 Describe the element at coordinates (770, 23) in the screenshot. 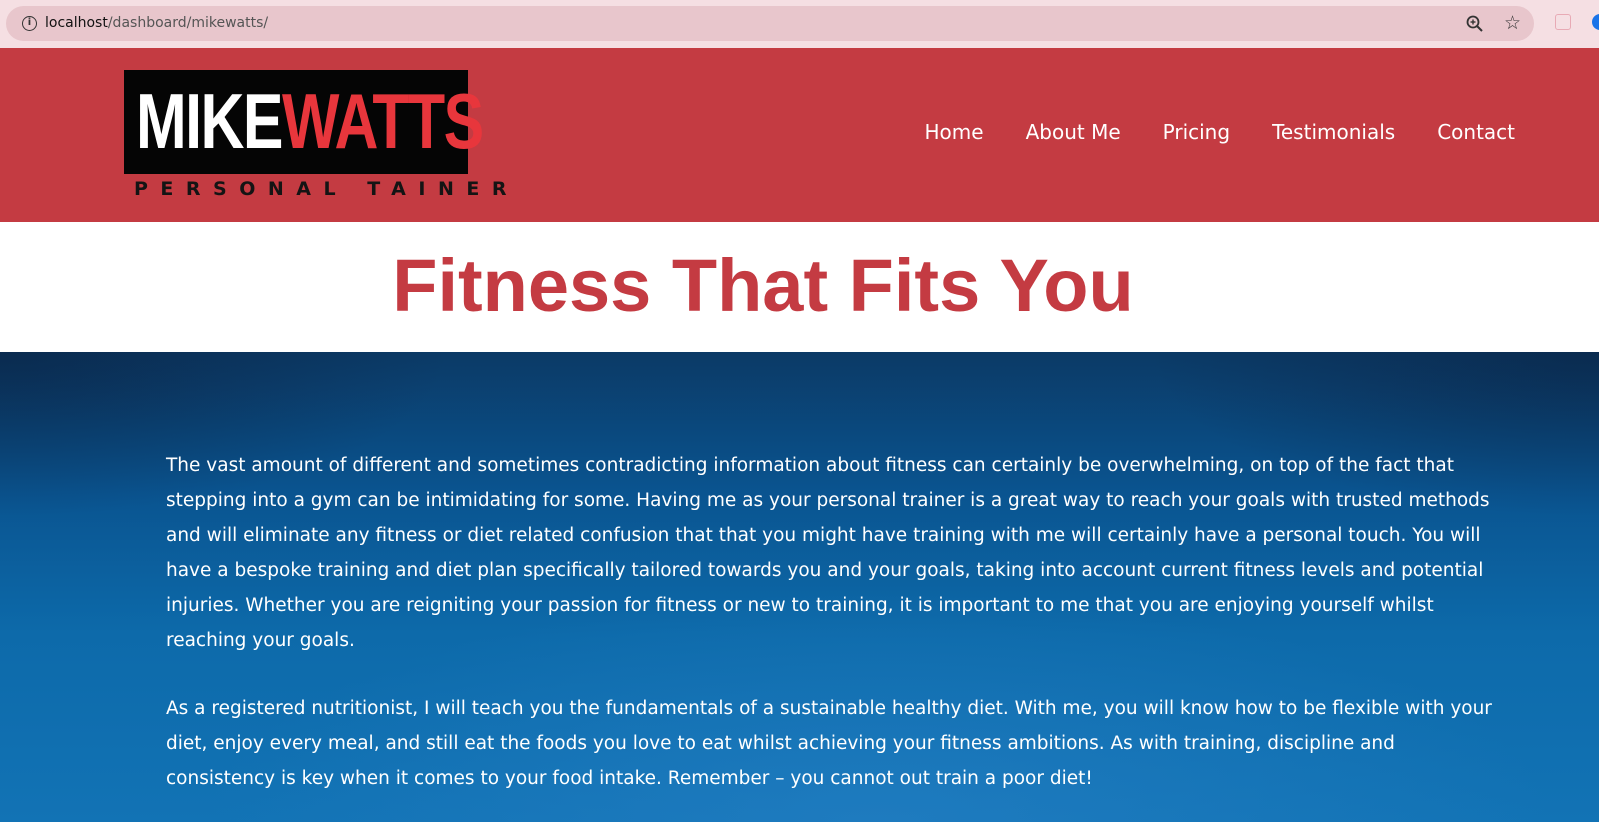

I see `address-bar: i localhost/dashboard/mikewatts/ ☆` at that location.